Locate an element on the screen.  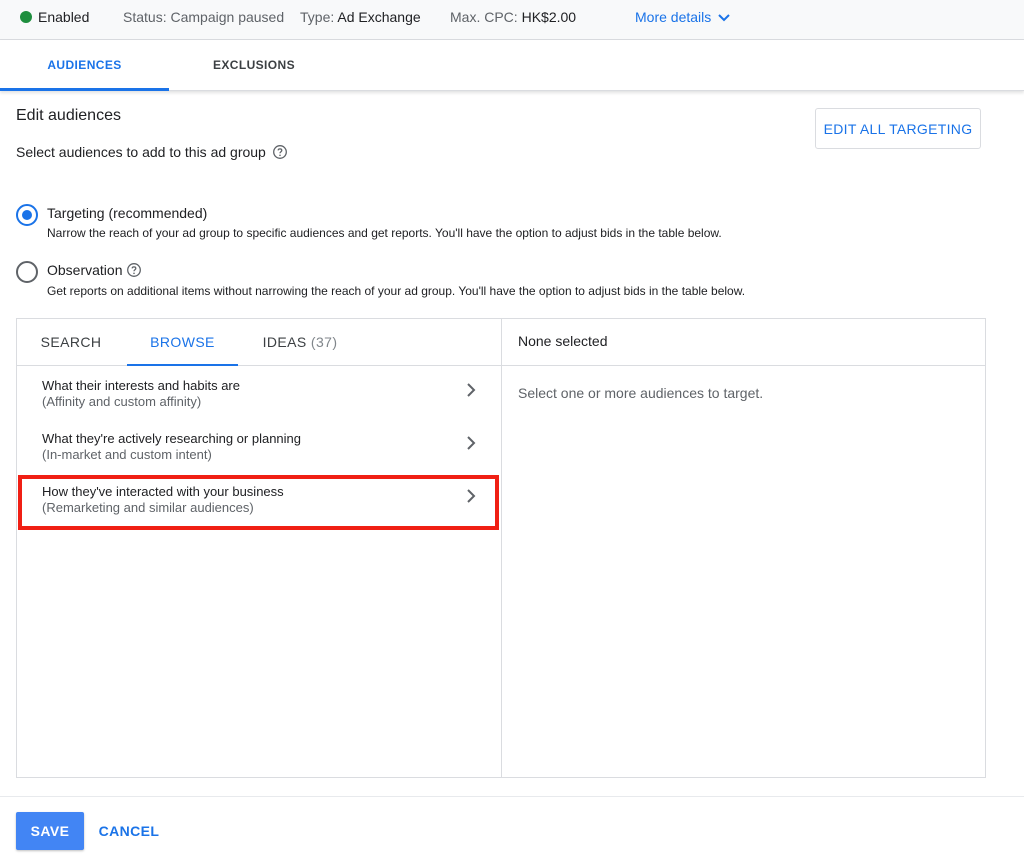
enabled-status-label: Enabled is located at coordinates (64, 17).